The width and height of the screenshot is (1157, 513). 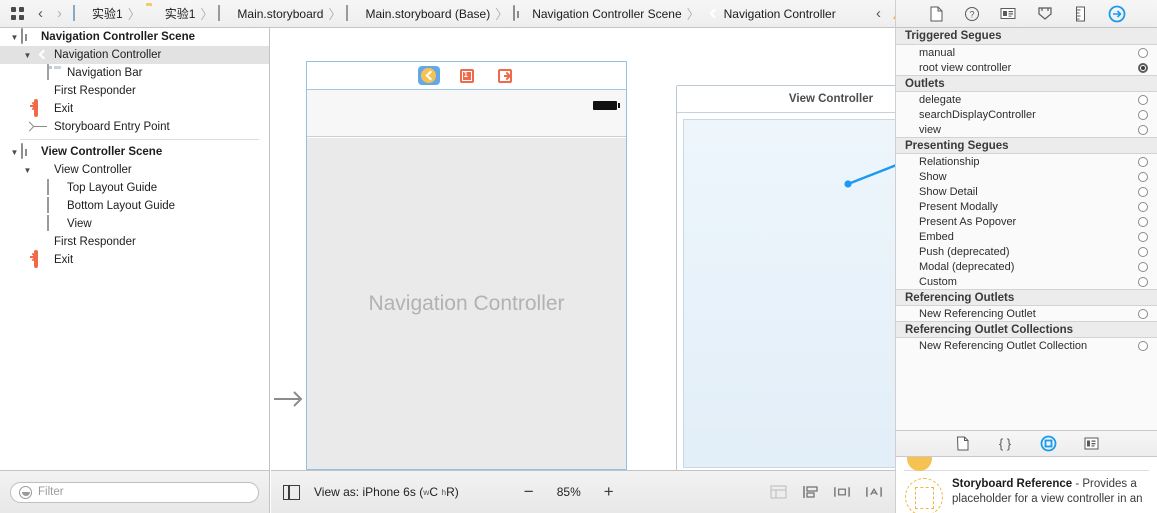 I want to click on connection-well-connected, so click(x=1143, y=67).